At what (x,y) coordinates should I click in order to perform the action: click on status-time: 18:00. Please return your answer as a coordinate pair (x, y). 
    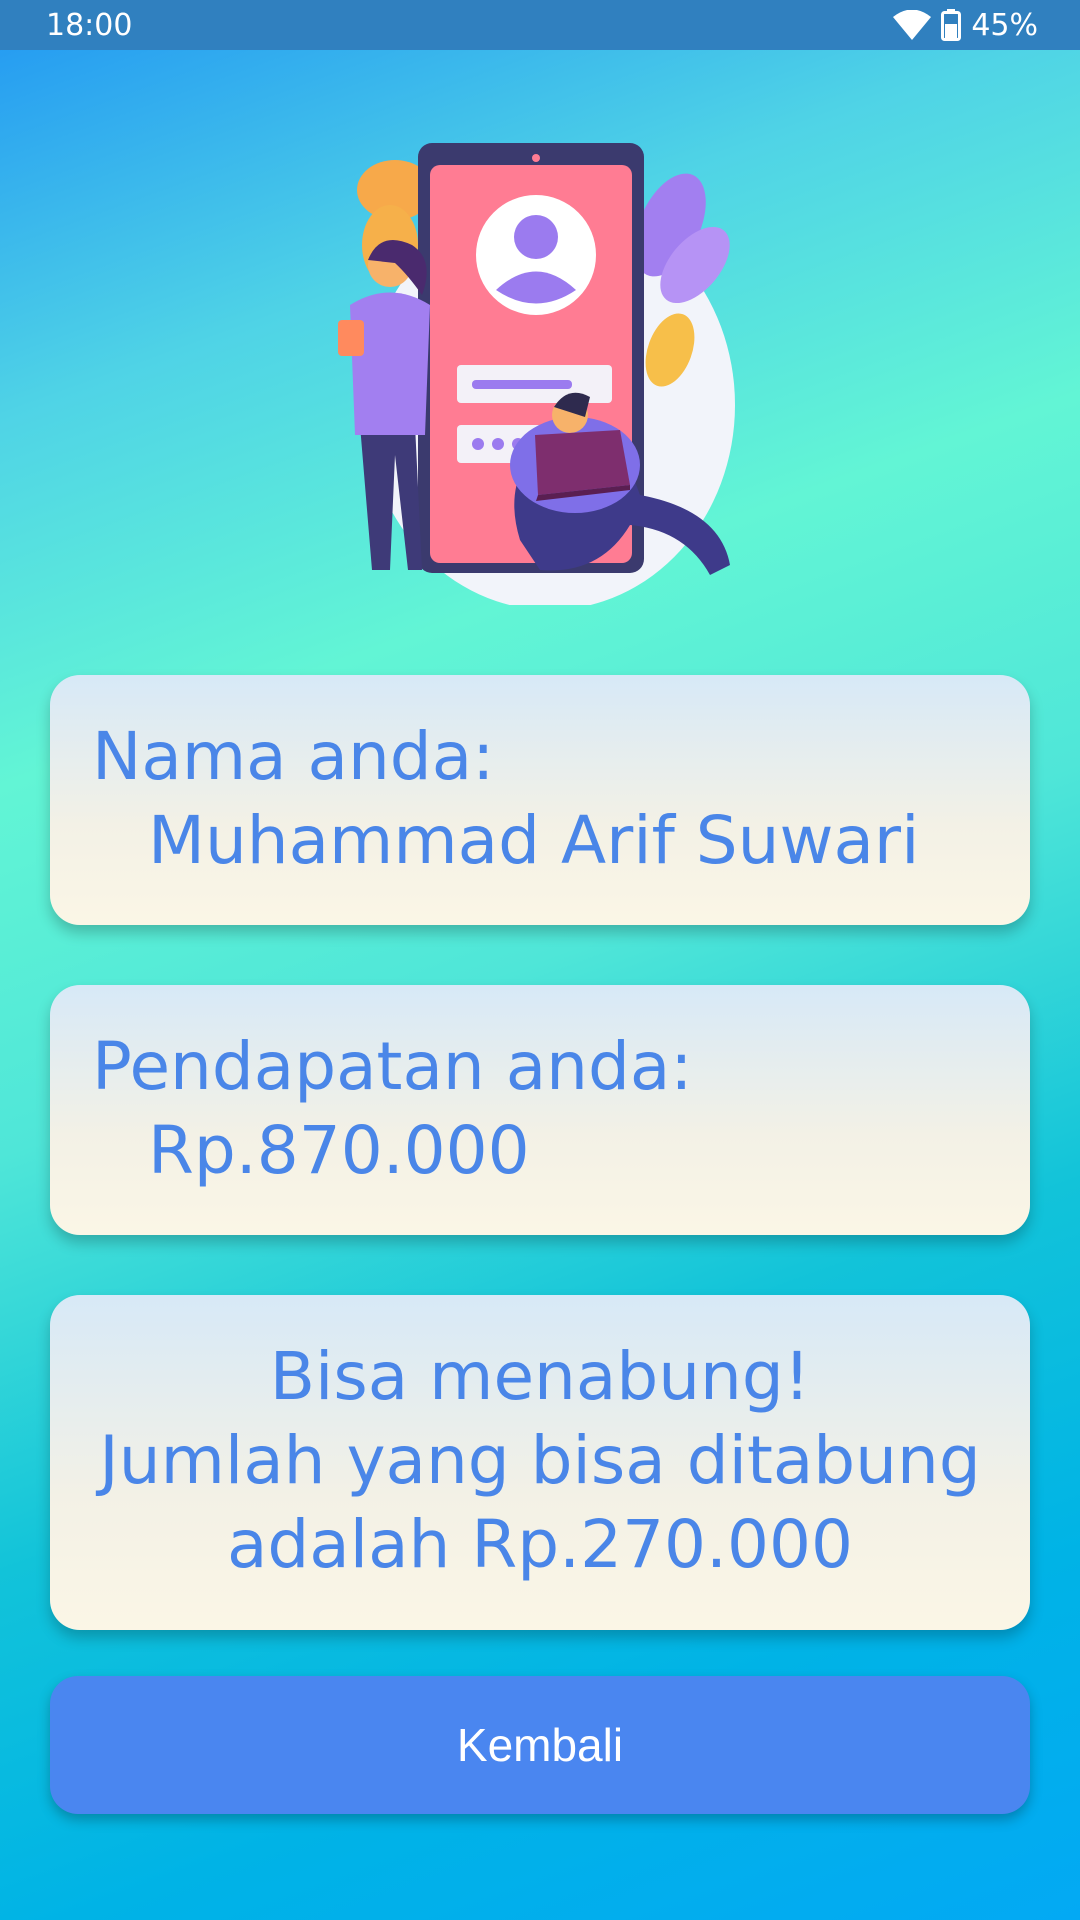
    Looking at the image, I should click on (89, 25).